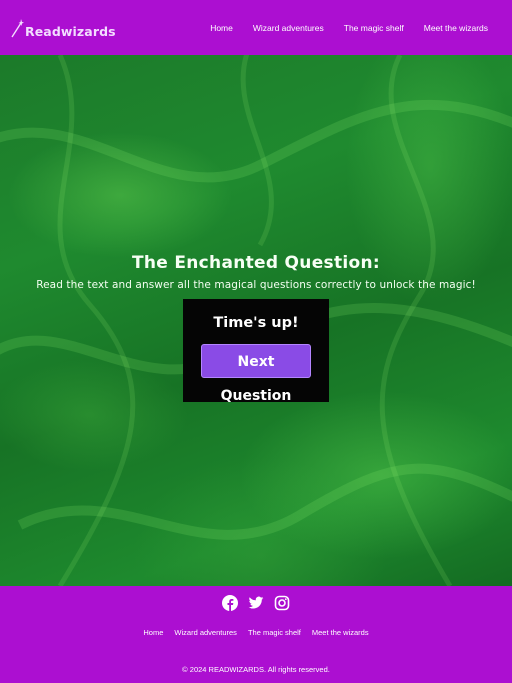 The image size is (512, 683). What do you see at coordinates (374, 28) in the screenshot?
I see `nav-the-magic-shelf: The magic shelf` at bounding box center [374, 28].